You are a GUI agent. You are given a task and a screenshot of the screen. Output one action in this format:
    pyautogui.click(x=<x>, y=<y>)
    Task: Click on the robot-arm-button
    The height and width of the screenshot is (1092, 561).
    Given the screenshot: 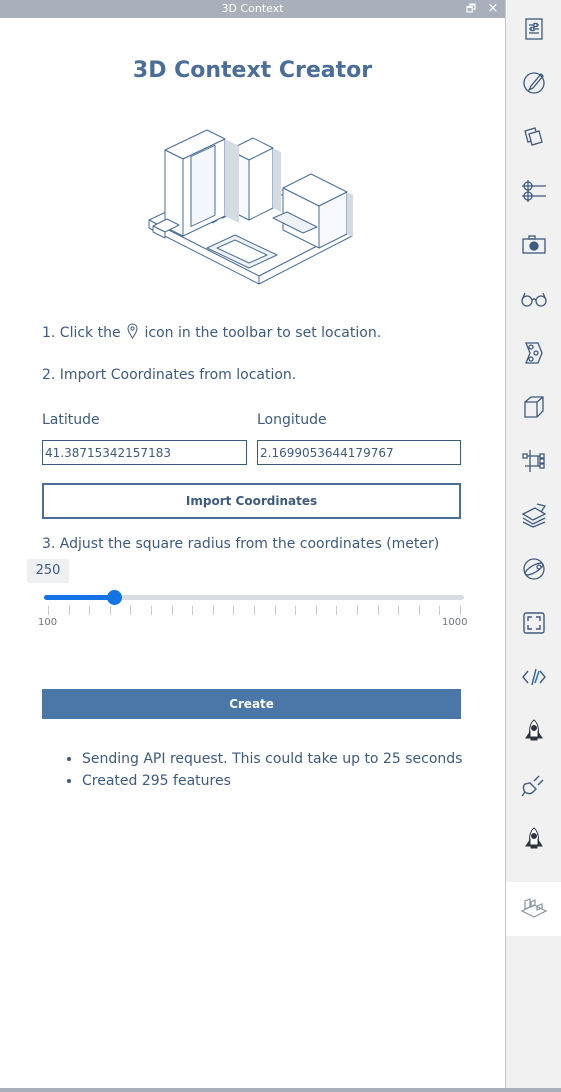 What is the action you would take?
    pyautogui.click(x=533, y=353)
    